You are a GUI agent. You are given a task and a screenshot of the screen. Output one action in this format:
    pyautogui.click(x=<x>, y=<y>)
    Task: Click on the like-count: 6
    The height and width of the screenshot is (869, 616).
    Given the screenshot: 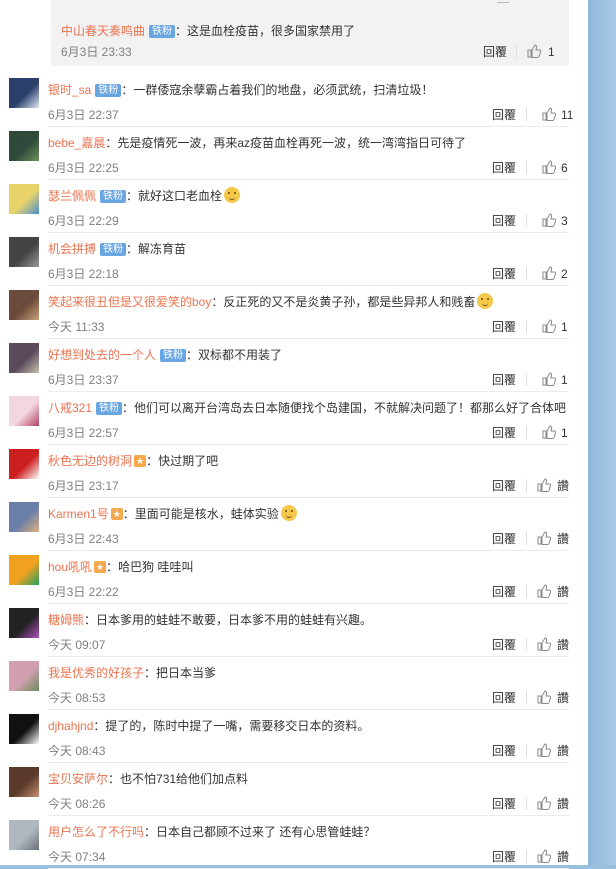 What is the action you would take?
    pyautogui.click(x=564, y=168)
    